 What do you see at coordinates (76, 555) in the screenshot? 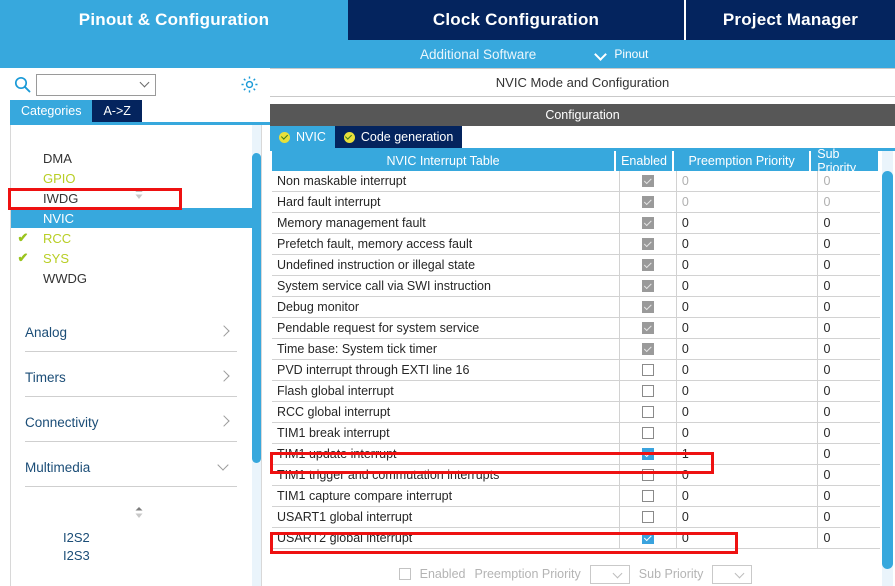
I see `sidebar-item-i2s3: I2S3` at bounding box center [76, 555].